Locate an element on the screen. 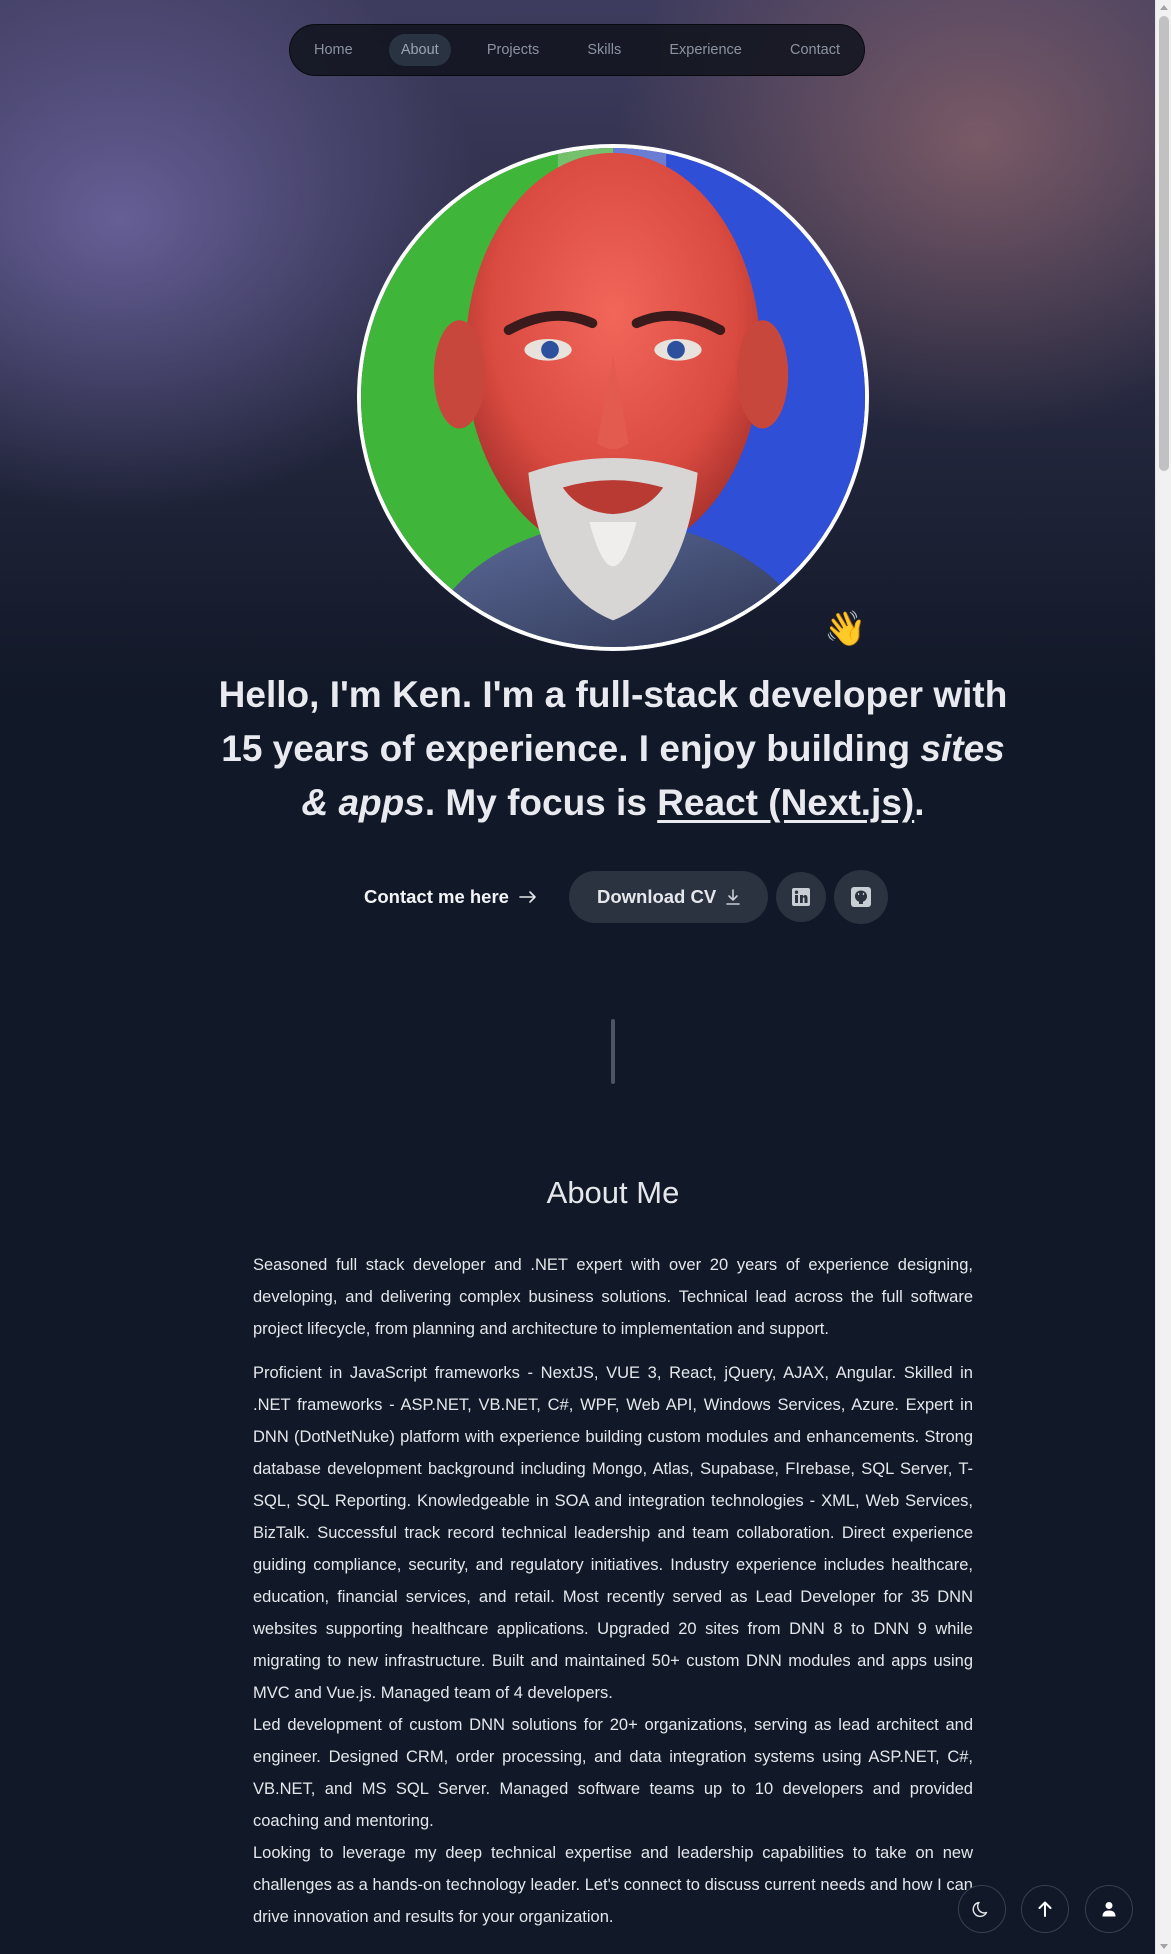 The image size is (1171, 1954). intro-im-a: I'm a is located at coordinates (524, 694).